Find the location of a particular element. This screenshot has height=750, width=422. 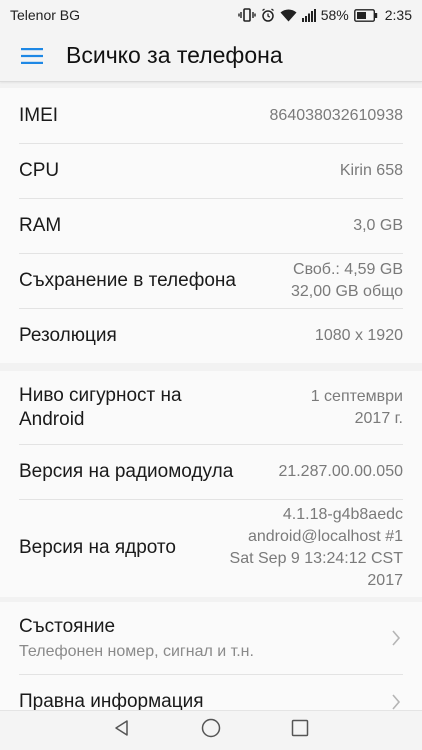

hamburger-menu-icon is located at coordinates (32, 55).